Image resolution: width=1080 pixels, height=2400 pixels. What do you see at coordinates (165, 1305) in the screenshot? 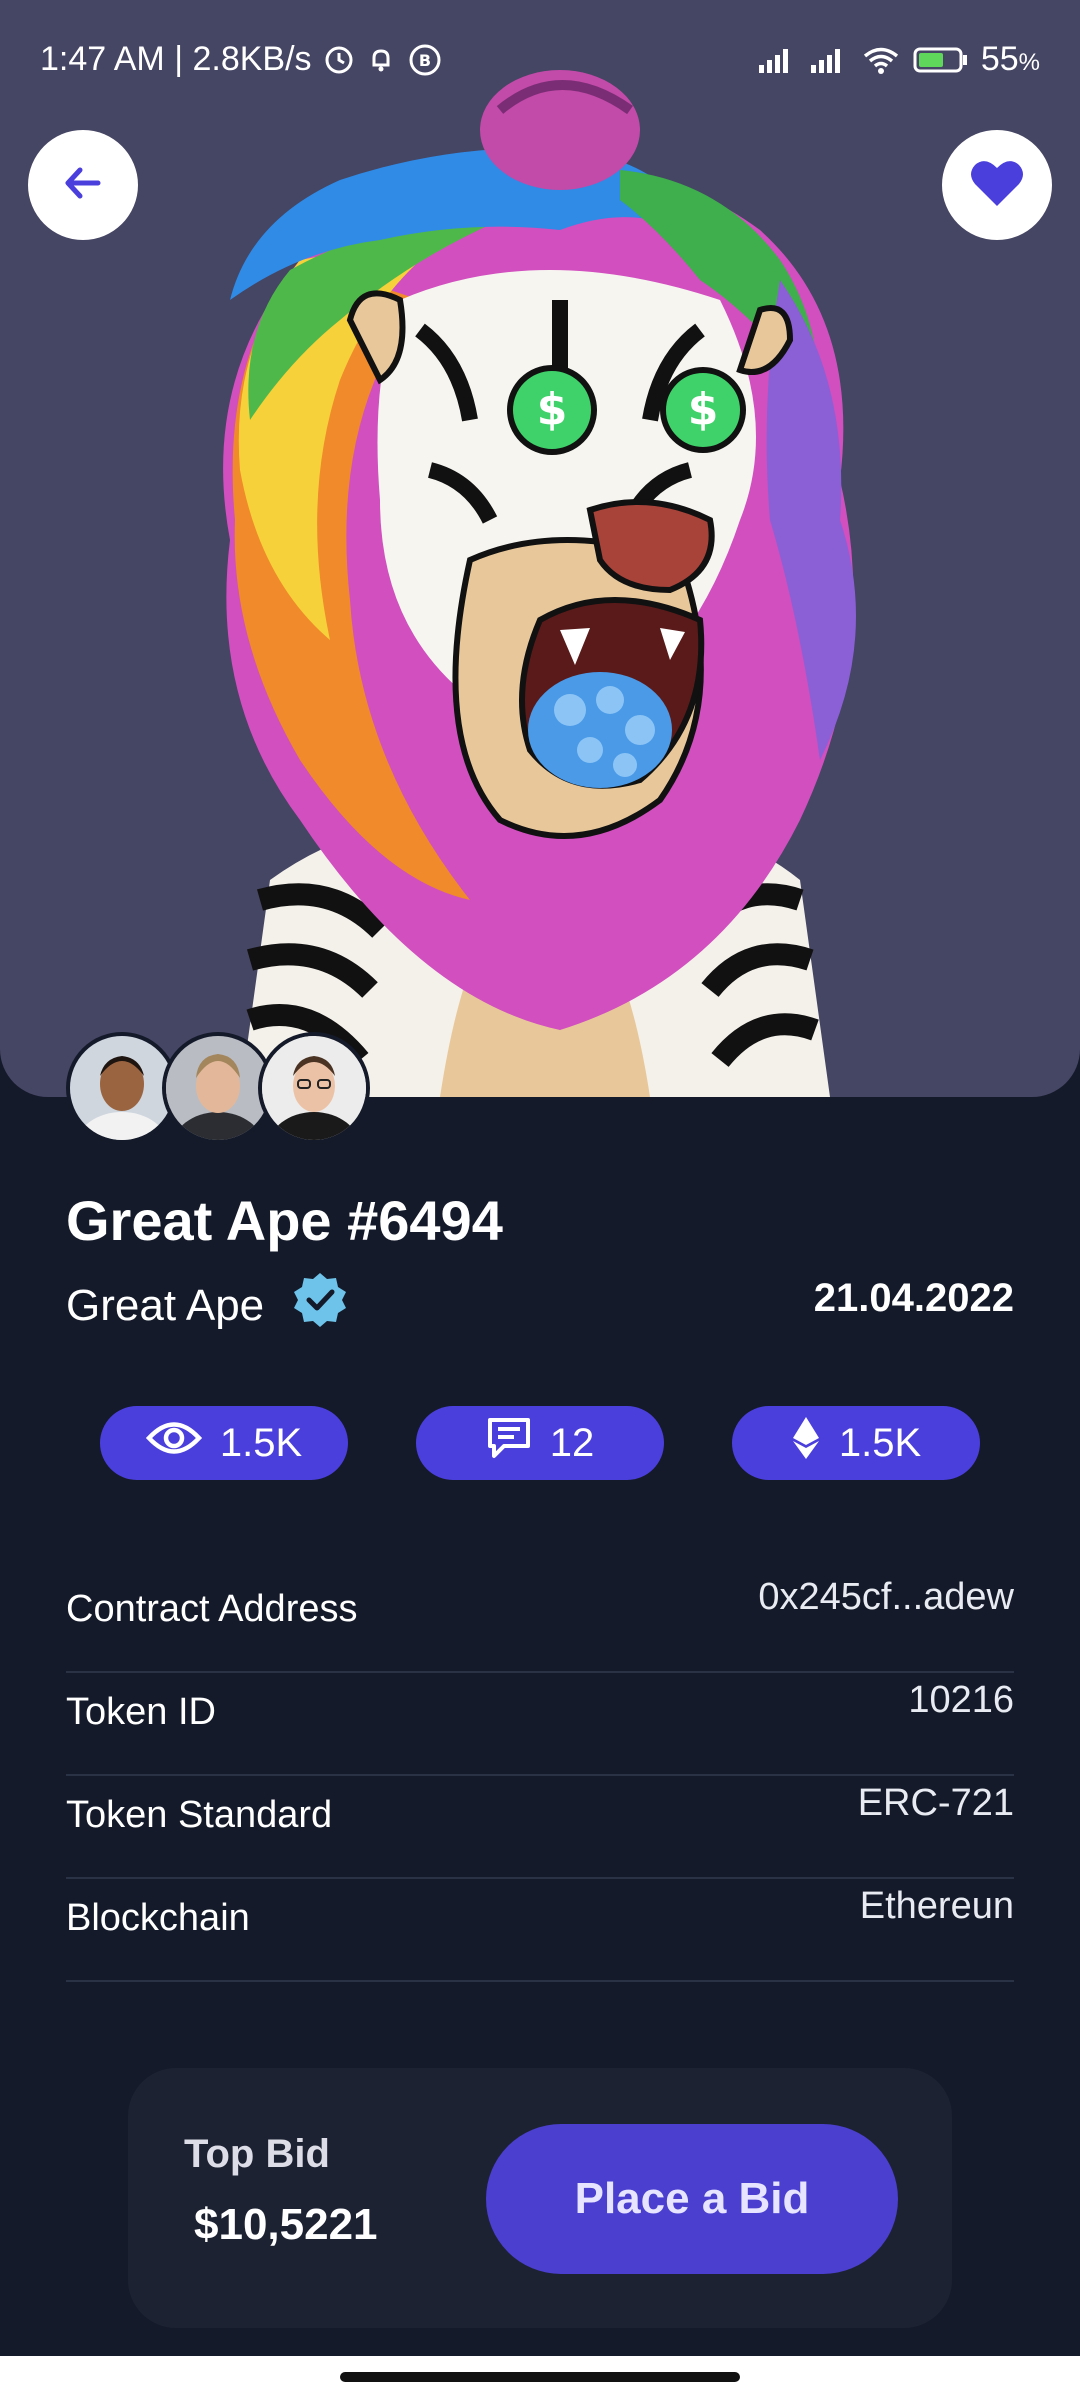
I see `collection-name: Great Ape` at bounding box center [165, 1305].